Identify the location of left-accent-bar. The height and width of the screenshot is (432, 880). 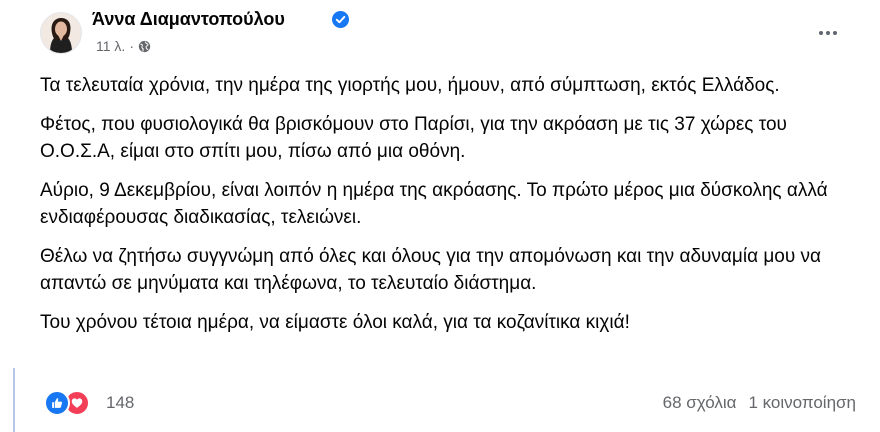
(14, 400).